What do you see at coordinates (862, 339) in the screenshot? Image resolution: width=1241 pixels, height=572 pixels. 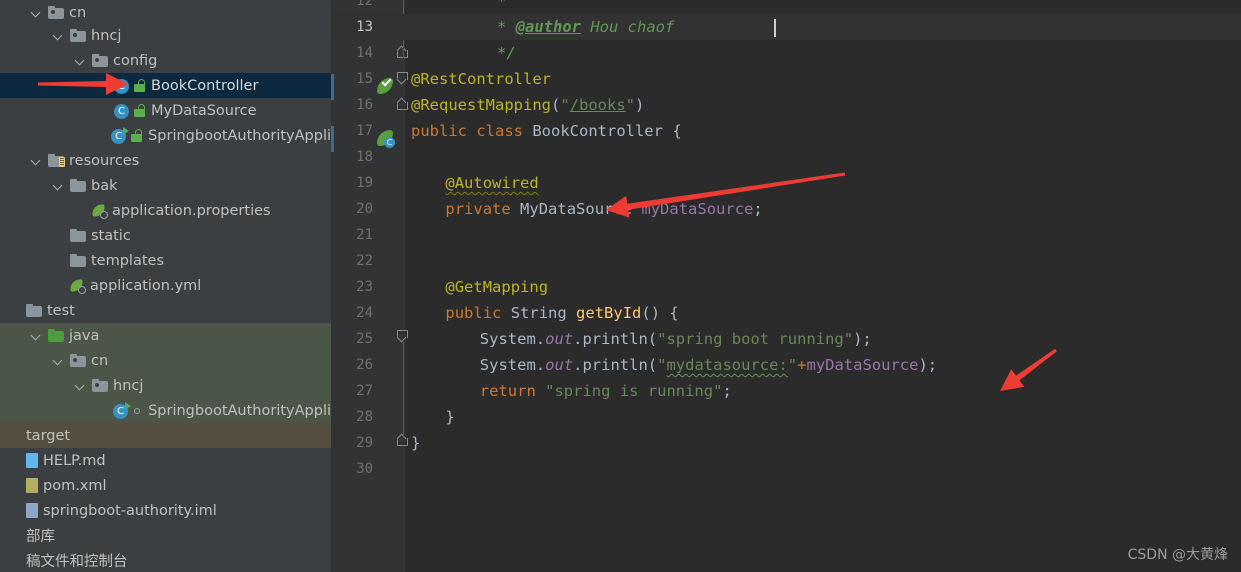 I see `code-token: );` at bounding box center [862, 339].